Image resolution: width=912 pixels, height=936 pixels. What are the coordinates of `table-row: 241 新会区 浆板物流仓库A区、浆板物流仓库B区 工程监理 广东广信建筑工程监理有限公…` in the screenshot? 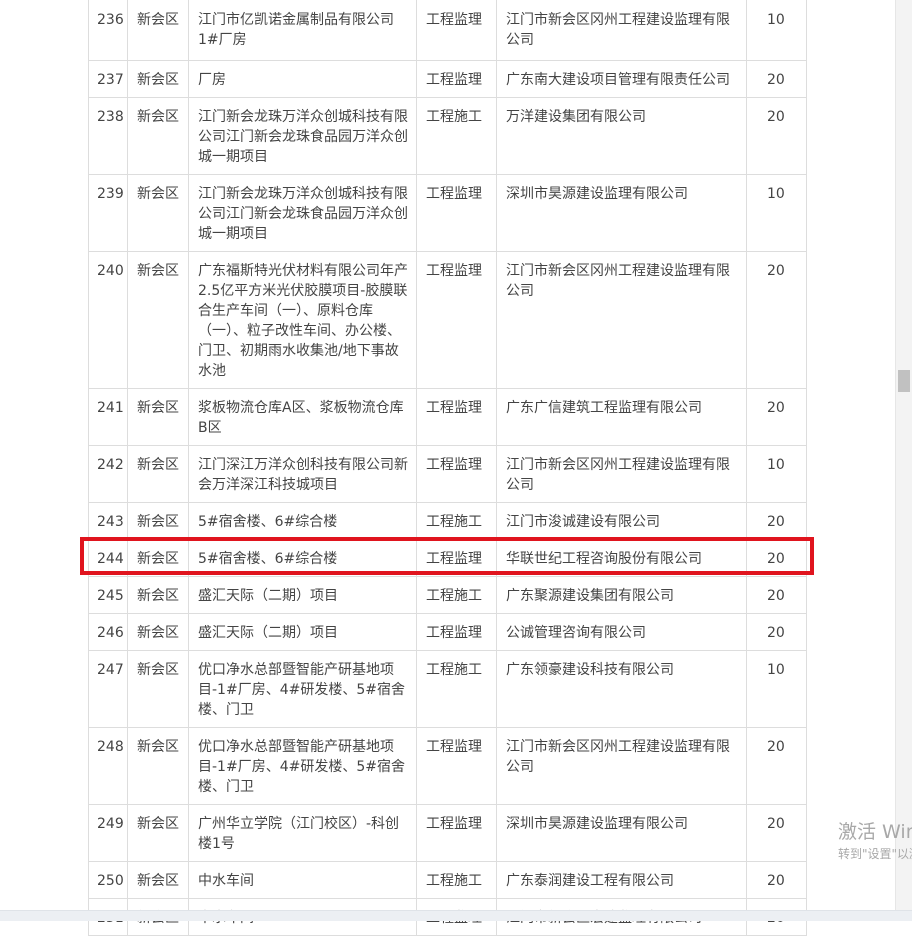 It's located at (447, 417).